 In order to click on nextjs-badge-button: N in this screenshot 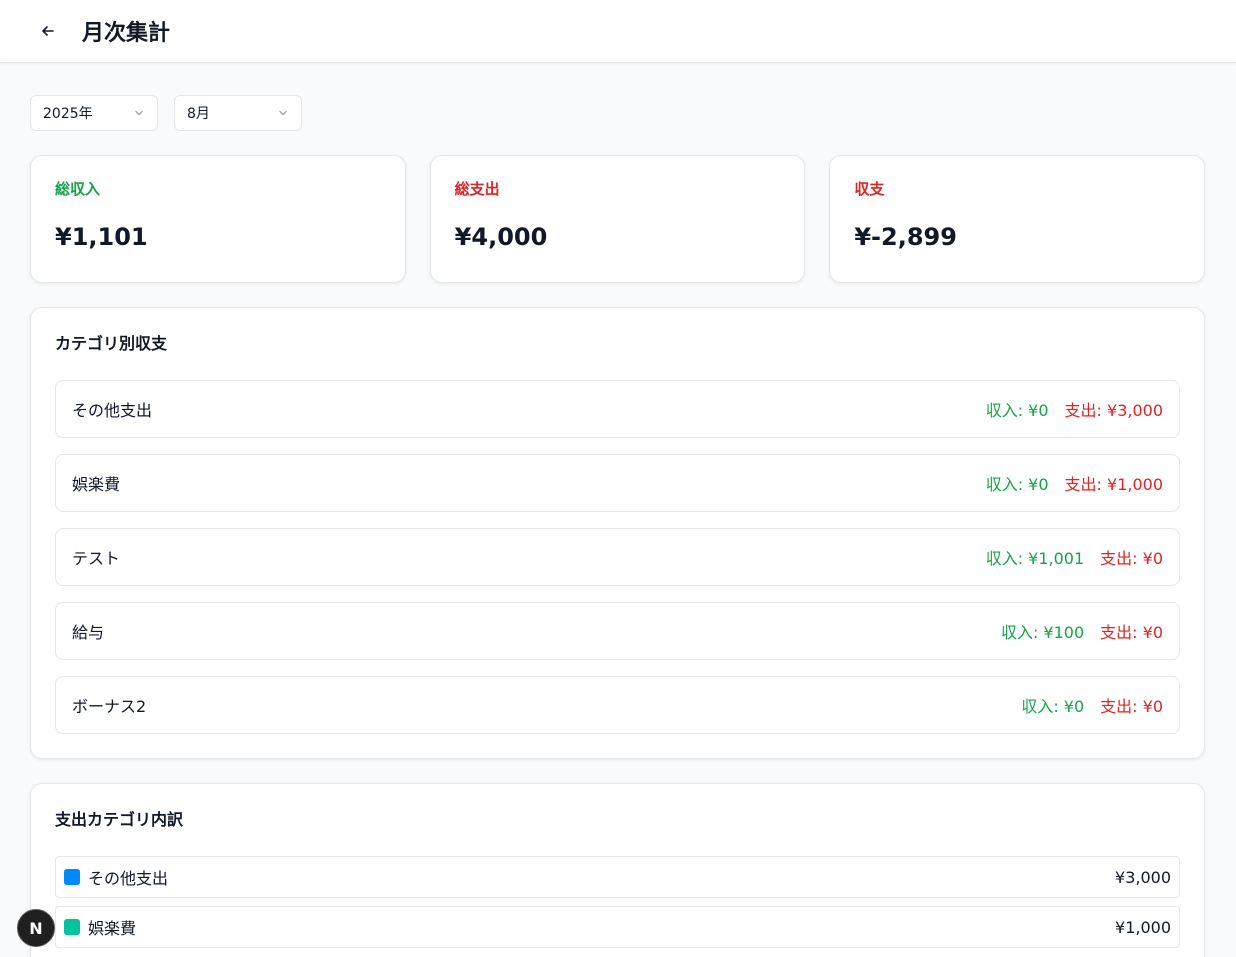, I will do `click(36, 928)`.